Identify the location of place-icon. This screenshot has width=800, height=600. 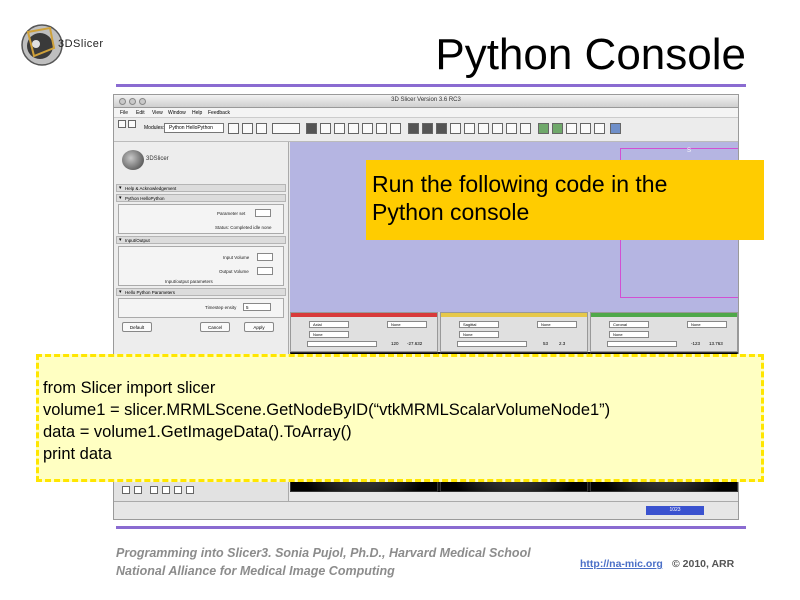
(599, 128).